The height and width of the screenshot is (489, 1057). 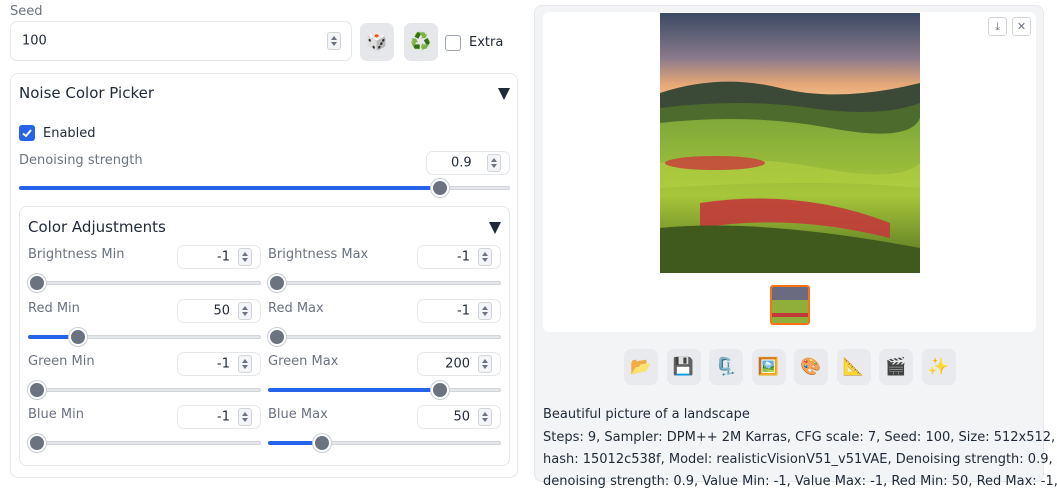 I want to click on brightness-min-input: -1, so click(x=219, y=257).